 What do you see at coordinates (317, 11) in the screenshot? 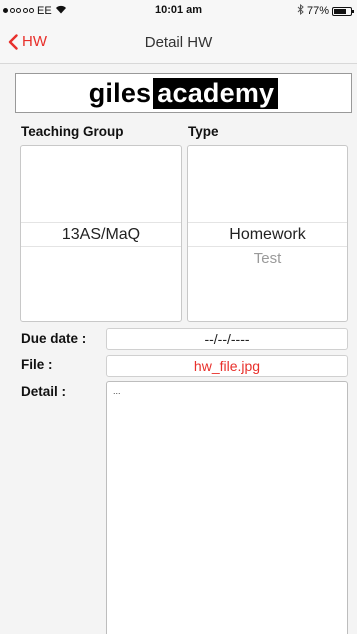
I see `battery-percent: 77%` at bounding box center [317, 11].